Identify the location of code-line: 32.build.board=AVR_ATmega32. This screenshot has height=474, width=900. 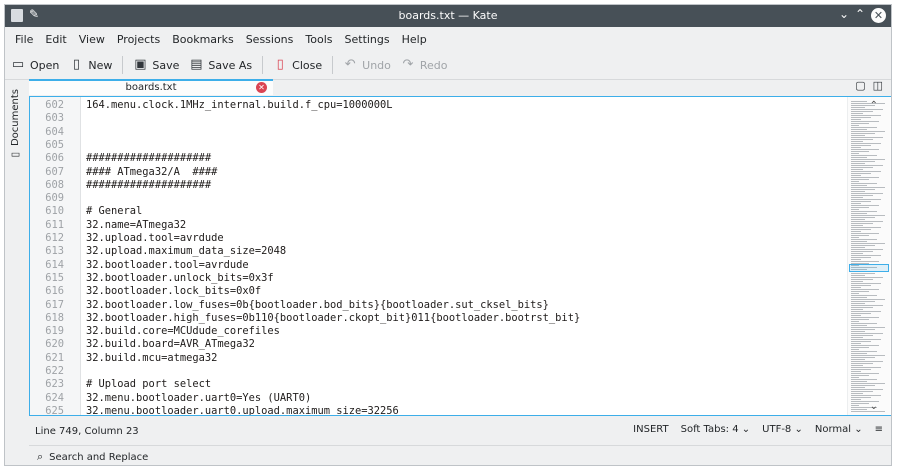
(170, 344).